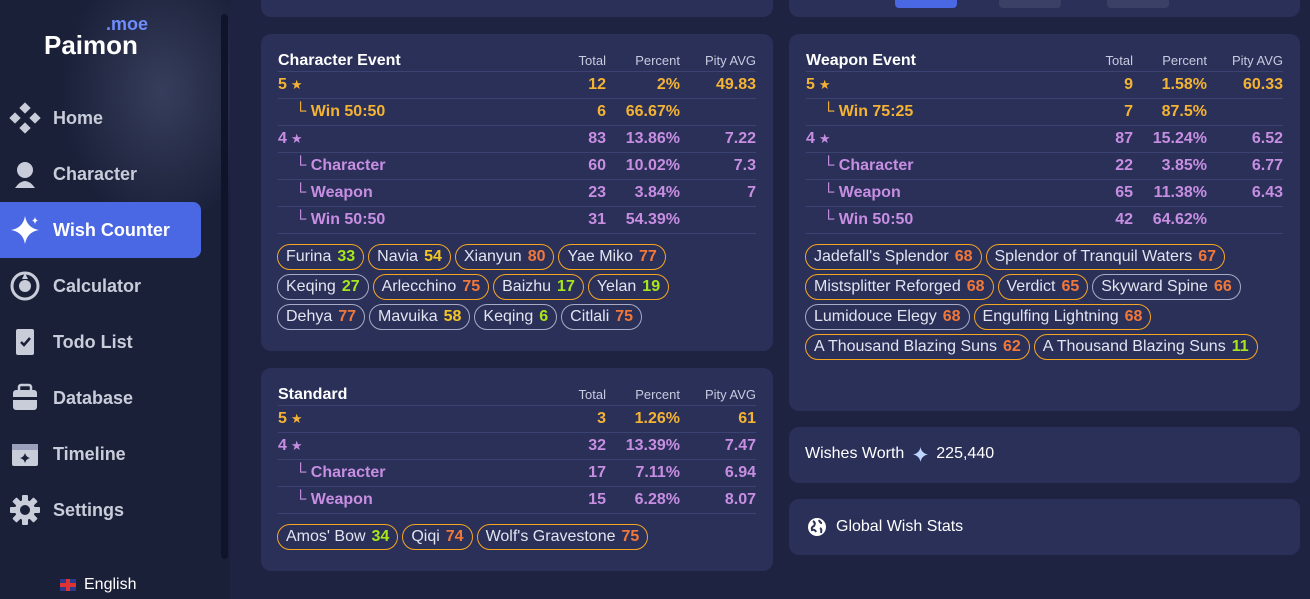 The image size is (1310, 599). I want to click on pull-chip: Verdict 65, so click(1043, 287).